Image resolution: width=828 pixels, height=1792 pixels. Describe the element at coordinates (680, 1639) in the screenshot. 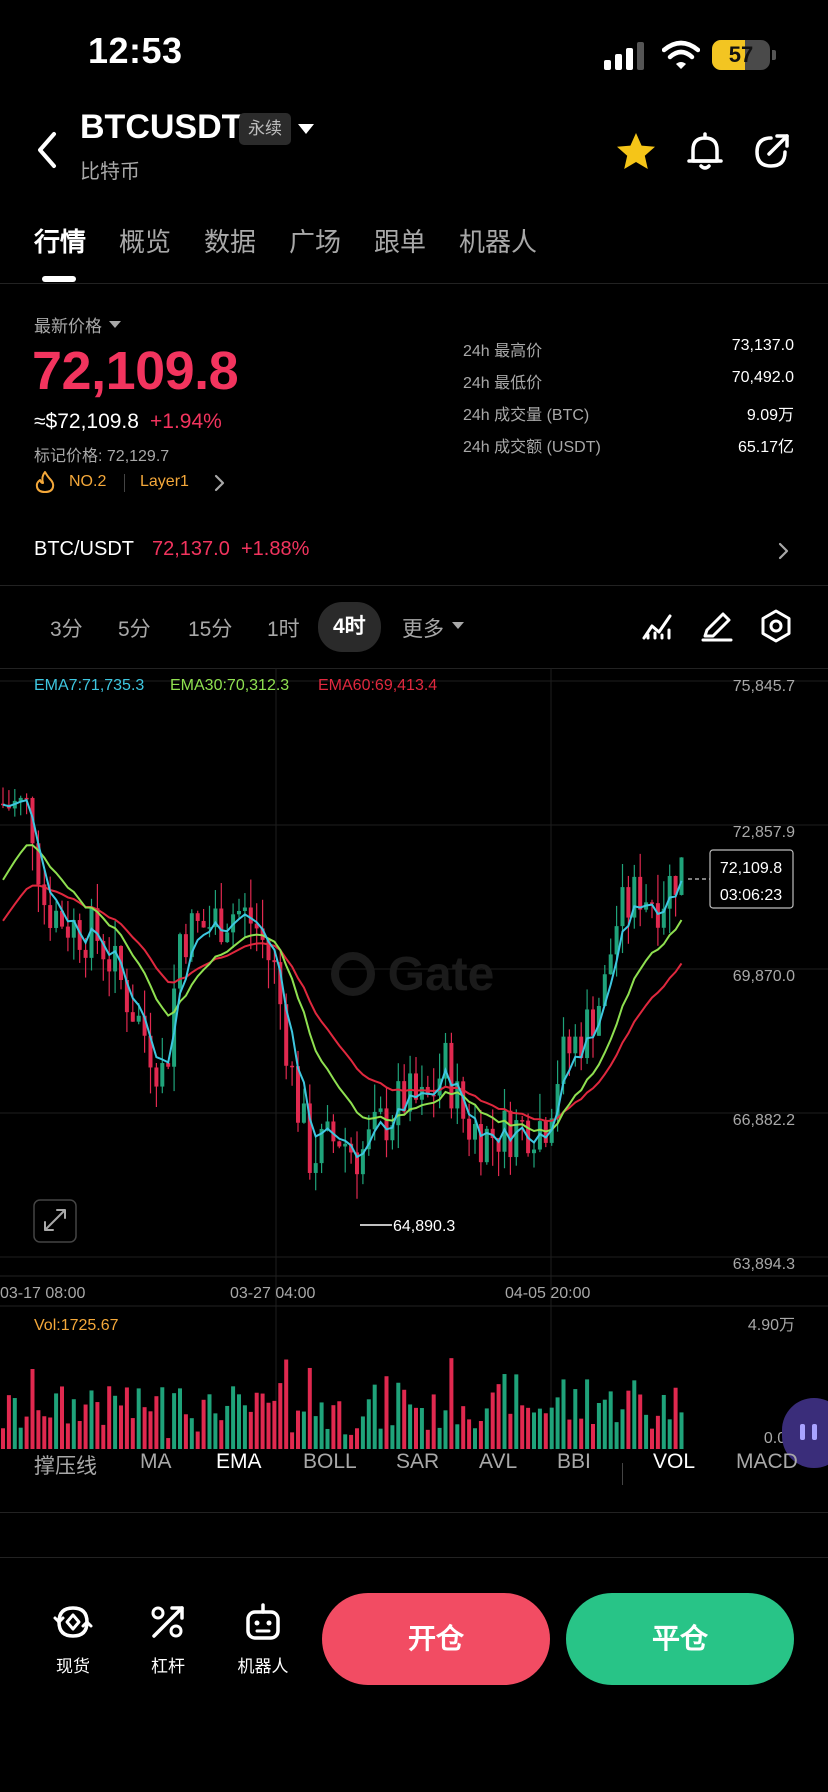

I see `close-position-button: 平仓` at that location.